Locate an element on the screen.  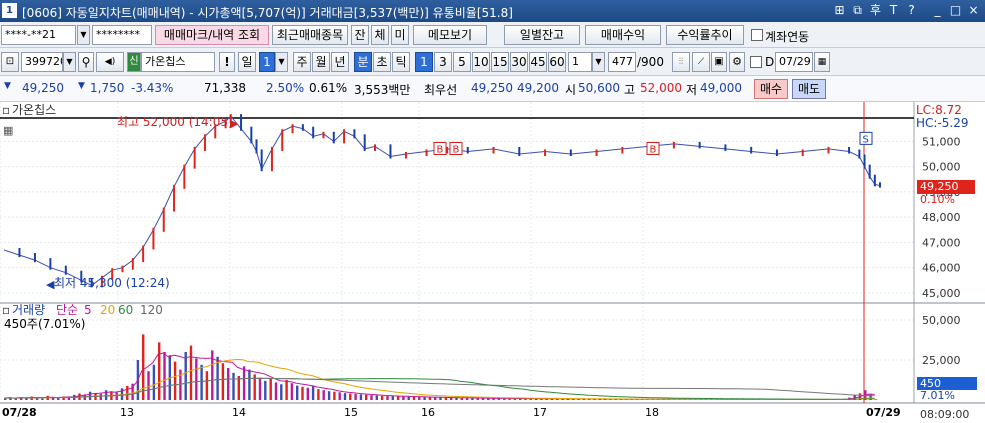
period-count-field: 1 is located at coordinates (267, 62).